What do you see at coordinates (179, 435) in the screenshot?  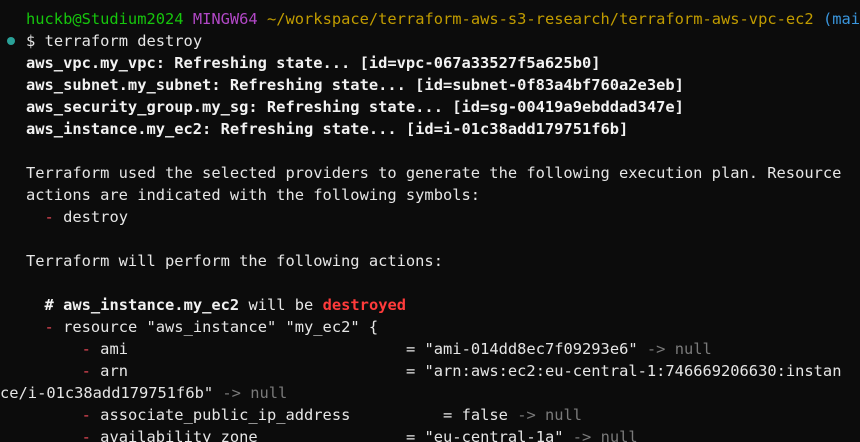 I see `attr-name: availability_zone` at bounding box center [179, 435].